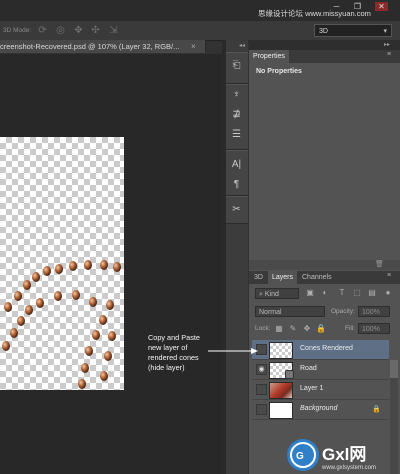  I want to click on pan-icon: ✥, so click(78, 30).